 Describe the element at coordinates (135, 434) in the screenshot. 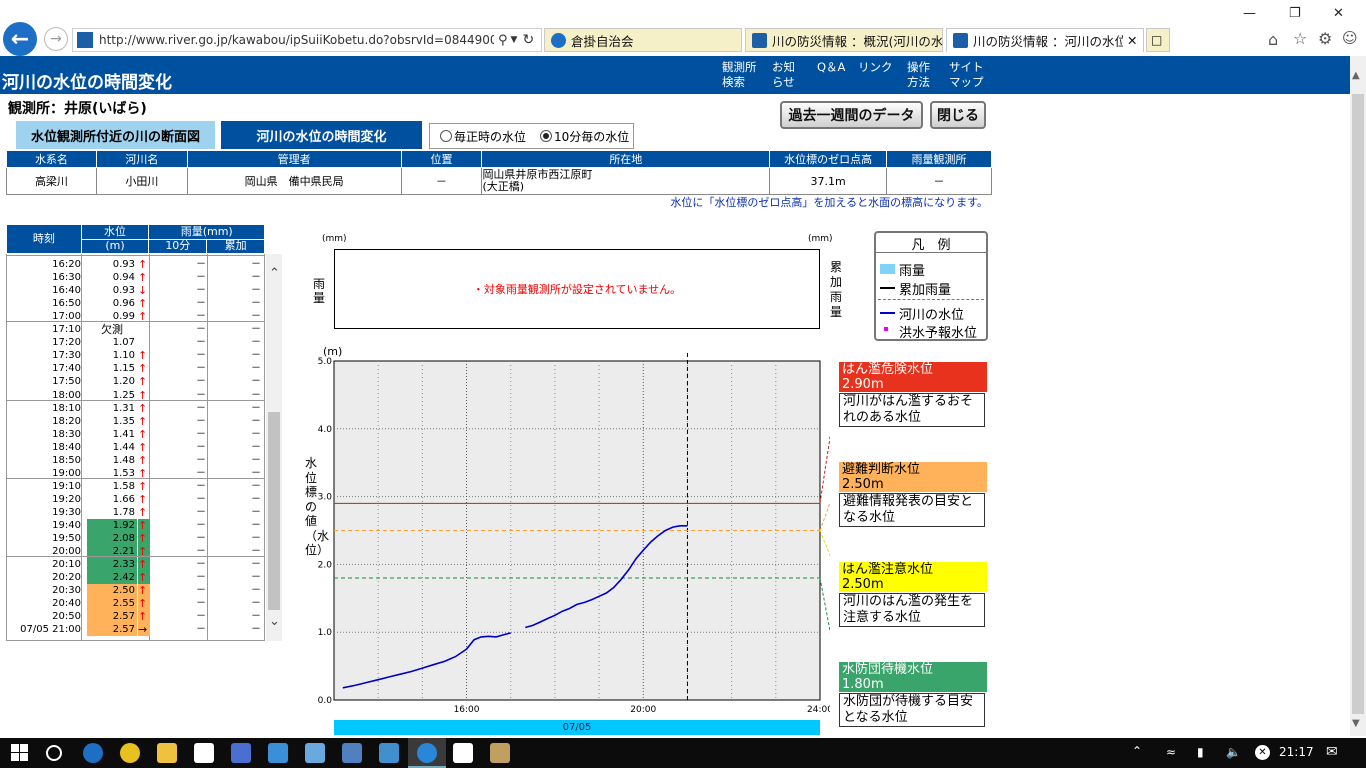

I see `table-row: 18:30 1.41 ↑ － －` at that location.